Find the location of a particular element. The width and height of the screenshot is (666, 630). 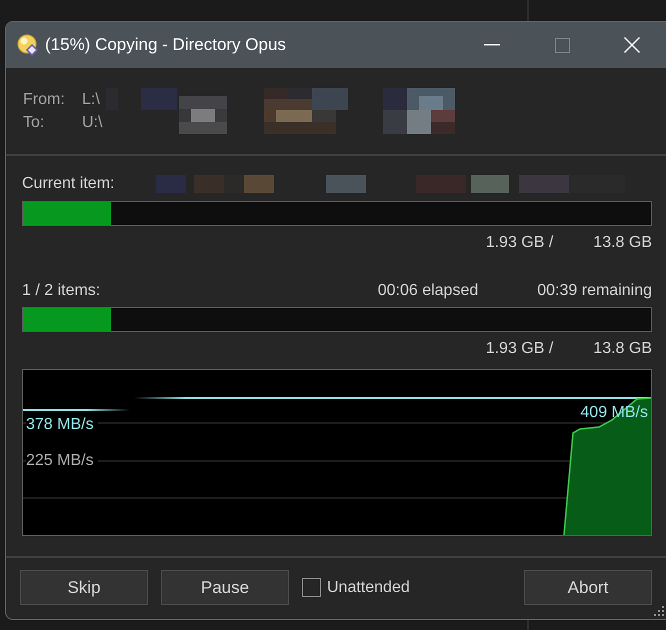

path-value: U:\ is located at coordinates (92, 123).